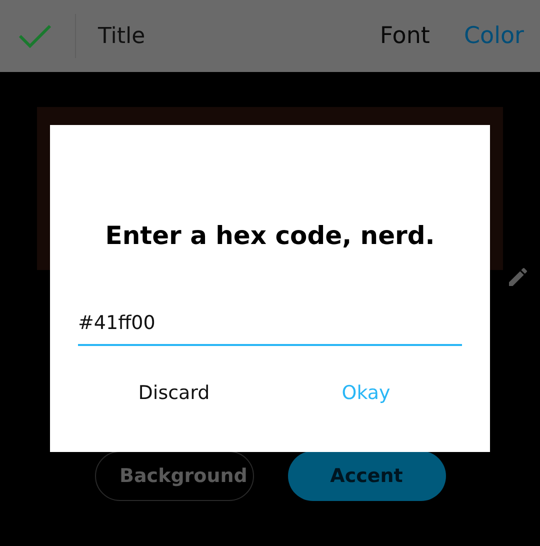 This screenshot has height=546, width=540. What do you see at coordinates (366, 393) in the screenshot?
I see `dialog-action-button: Okay` at bounding box center [366, 393].